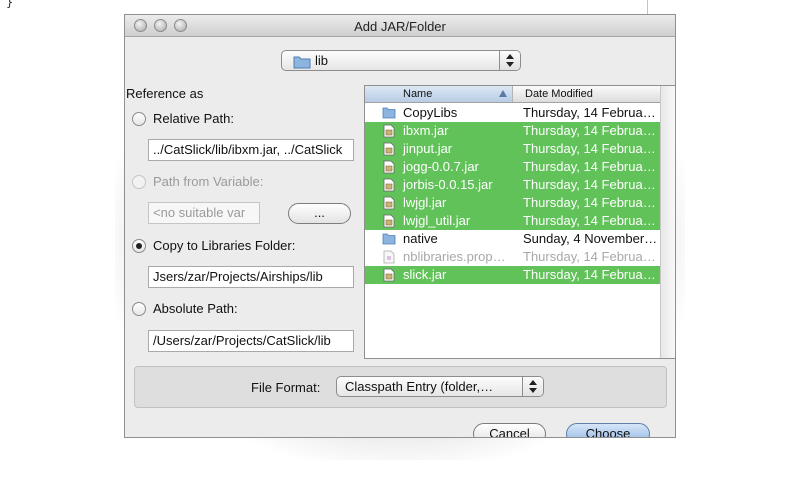 The width and height of the screenshot is (800, 480). What do you see at coordinates (10, 4) in the screenshot?
I see `background-code-text: }` at bounding box center [10, 4].